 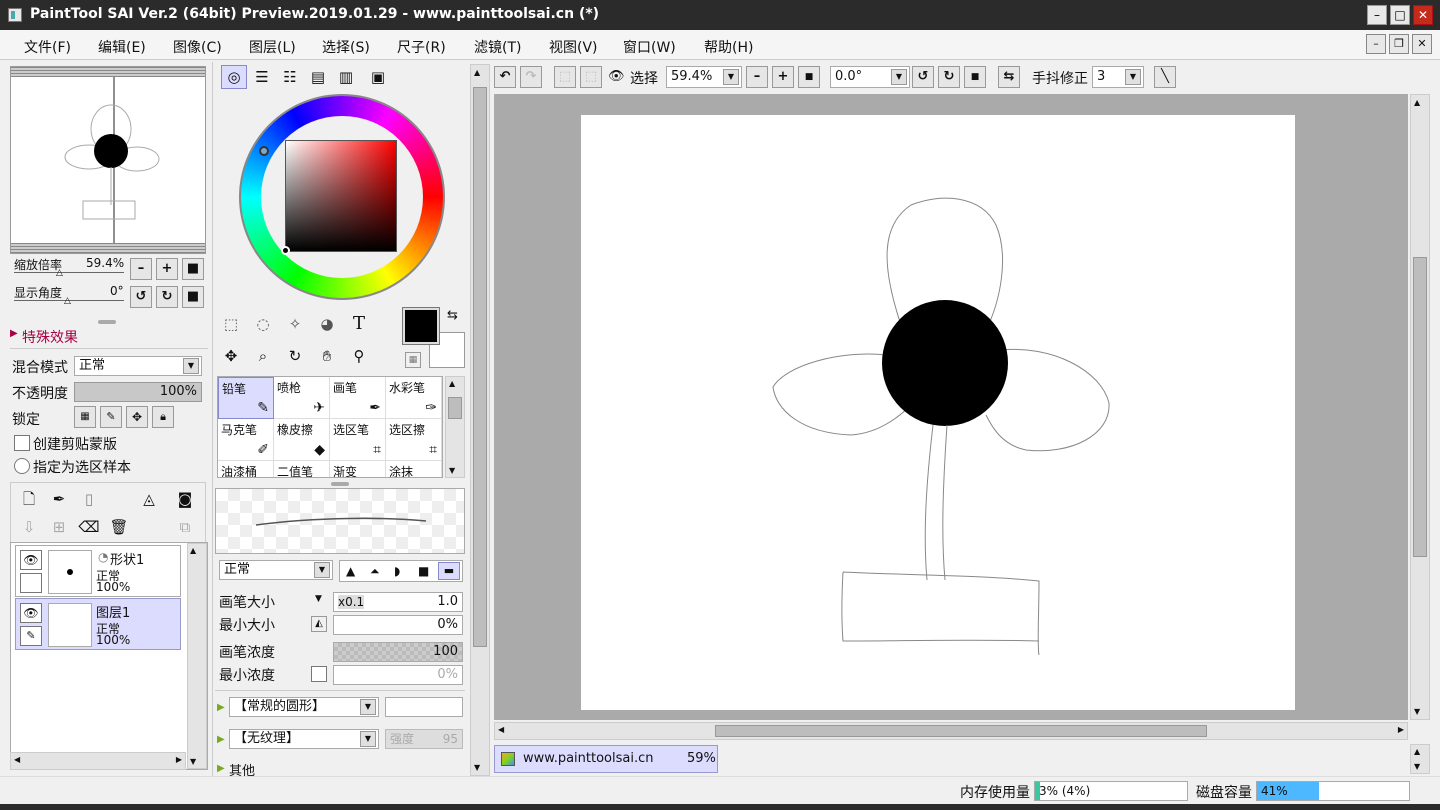 I want to click on min-size-field: 0%, so click(x=398, y=625).